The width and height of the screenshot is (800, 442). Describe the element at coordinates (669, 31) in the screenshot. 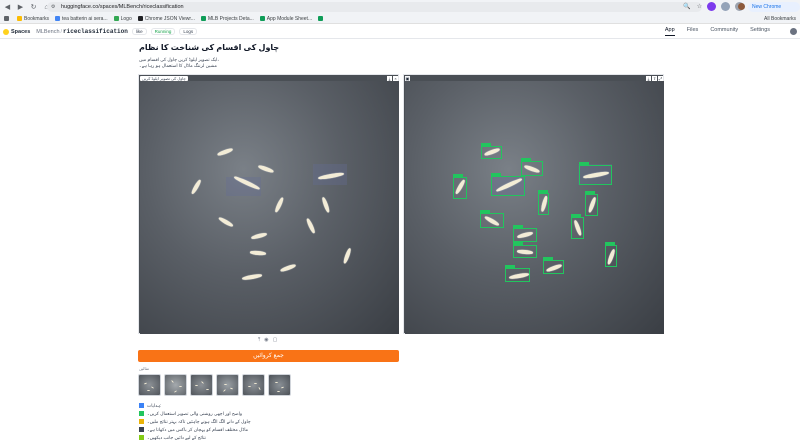

I see `tab-app: App` at that location.